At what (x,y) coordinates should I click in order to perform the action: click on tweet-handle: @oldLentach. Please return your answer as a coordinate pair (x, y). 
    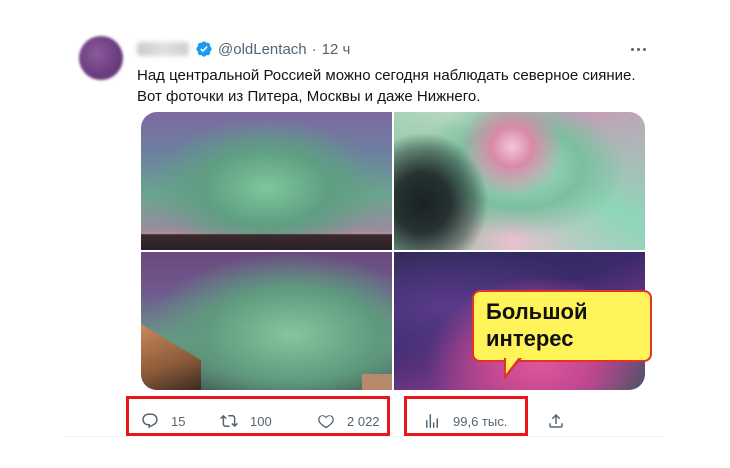
    Looking at the image, I should click on (262, 49).